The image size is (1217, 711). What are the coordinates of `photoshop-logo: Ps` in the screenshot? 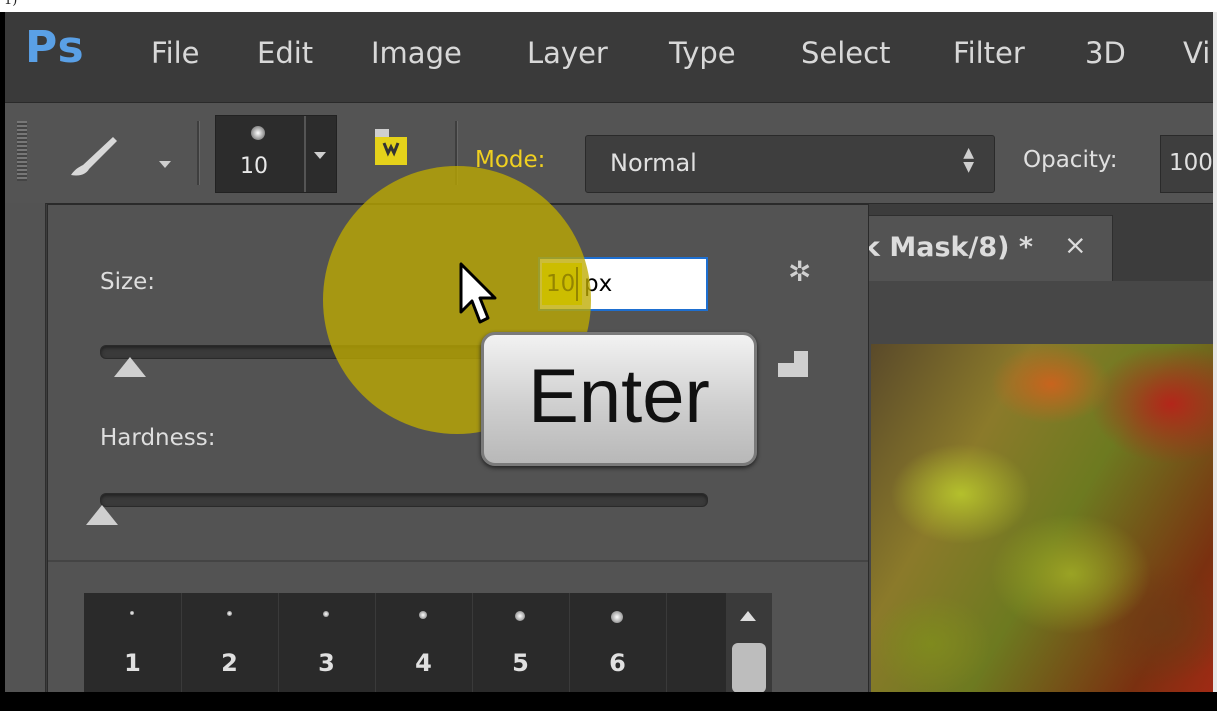 It's located at (55, 47).